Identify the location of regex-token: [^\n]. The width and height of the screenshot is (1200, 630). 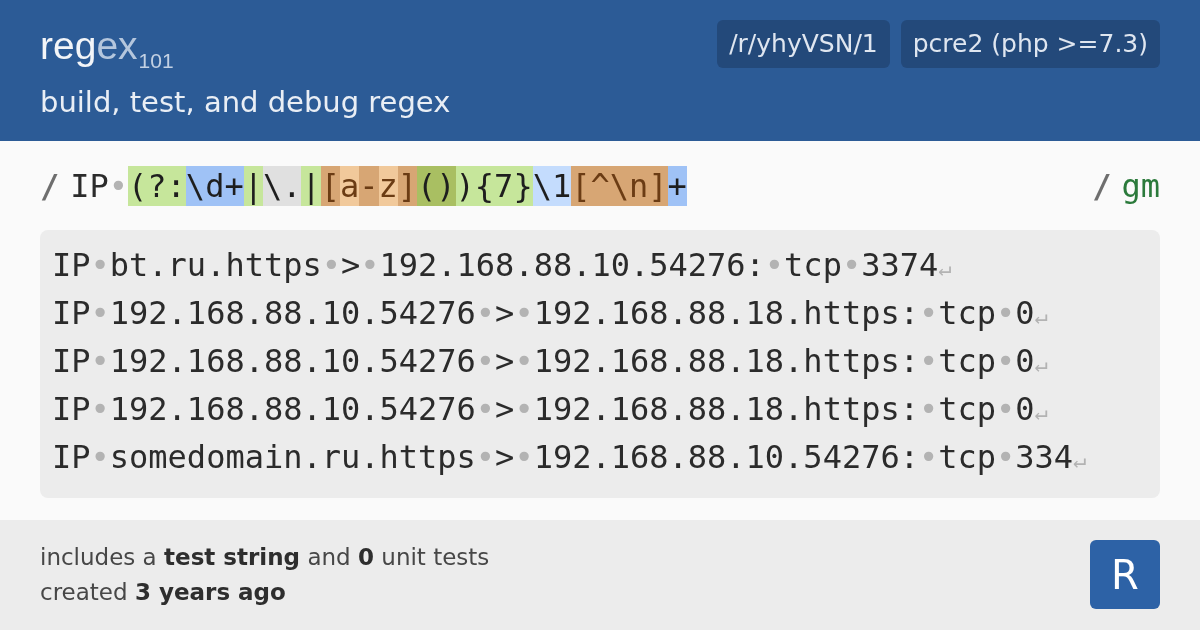
(619, 185).